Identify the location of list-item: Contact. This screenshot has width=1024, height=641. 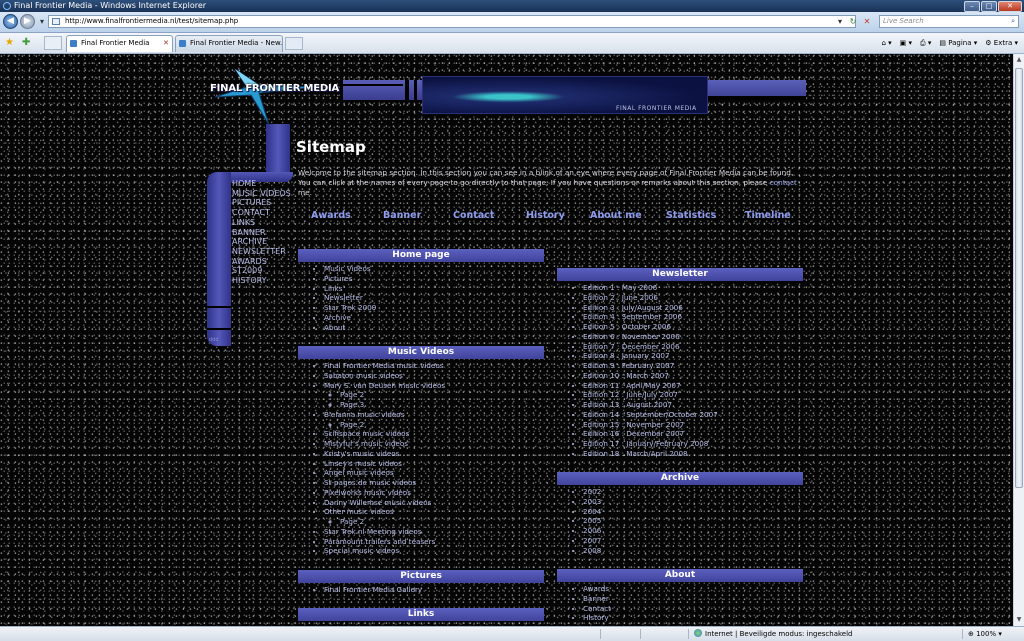
(597, 609).